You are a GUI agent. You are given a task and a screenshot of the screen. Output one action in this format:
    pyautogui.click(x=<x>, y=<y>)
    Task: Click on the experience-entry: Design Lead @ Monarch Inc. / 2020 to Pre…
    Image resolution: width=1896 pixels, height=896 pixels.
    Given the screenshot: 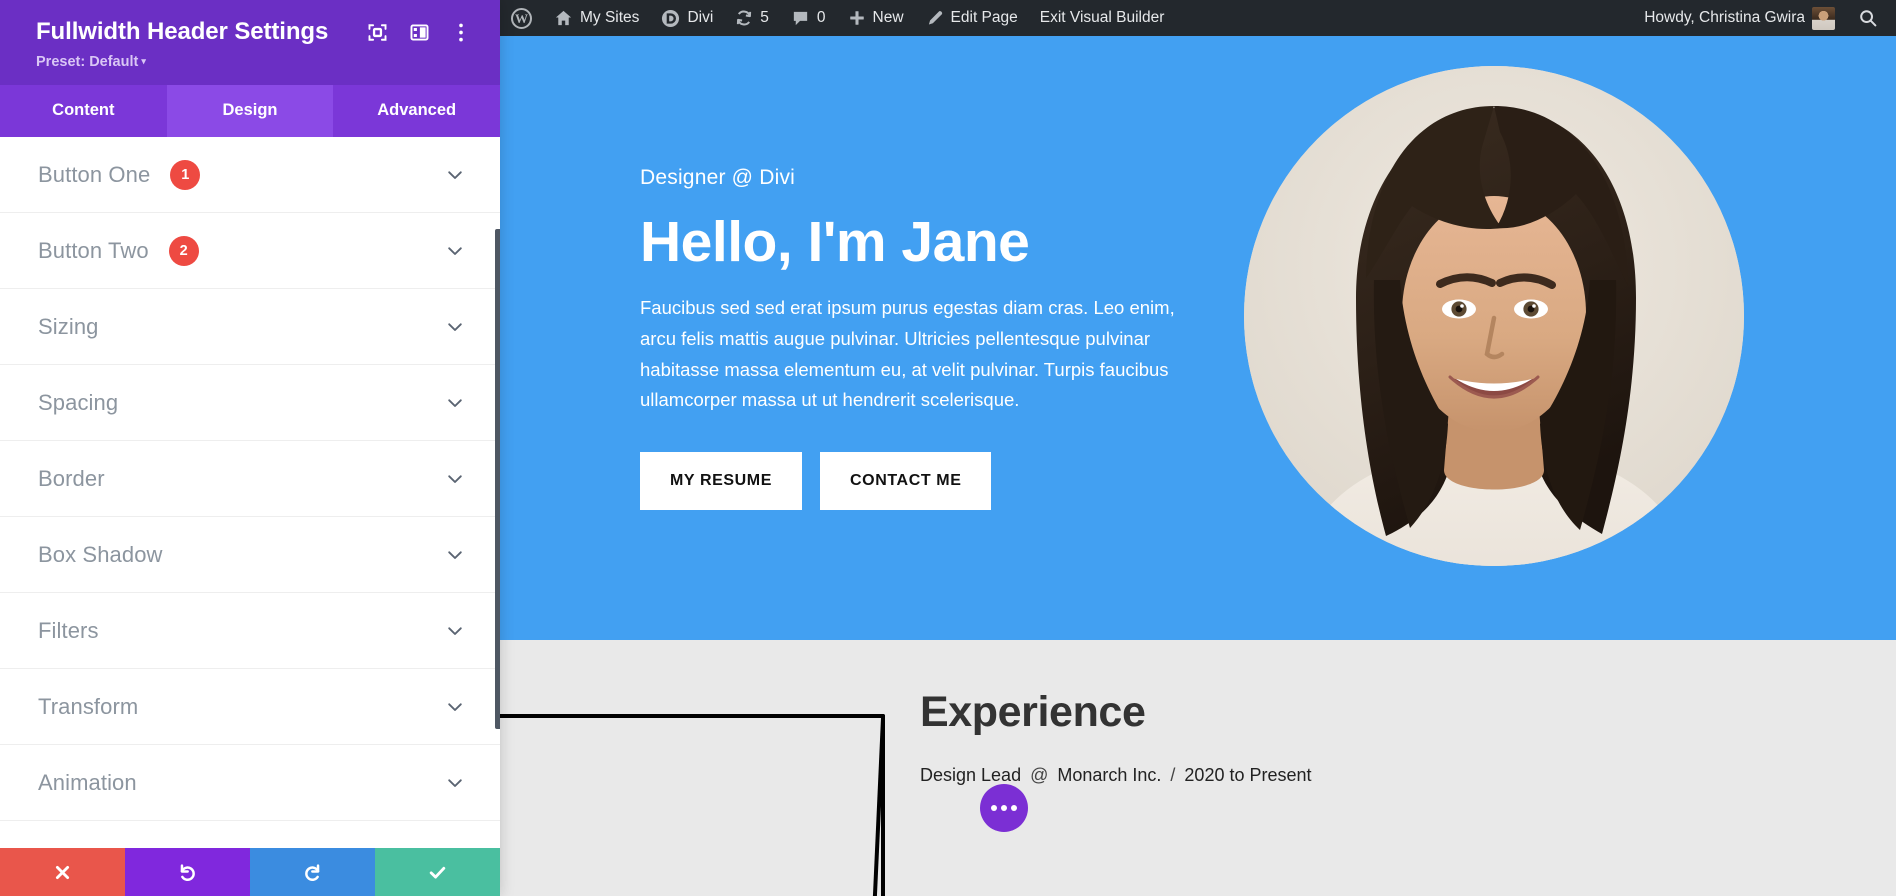 What is the action you would take?
    pyautogui.click(x=1116, y=775)
    